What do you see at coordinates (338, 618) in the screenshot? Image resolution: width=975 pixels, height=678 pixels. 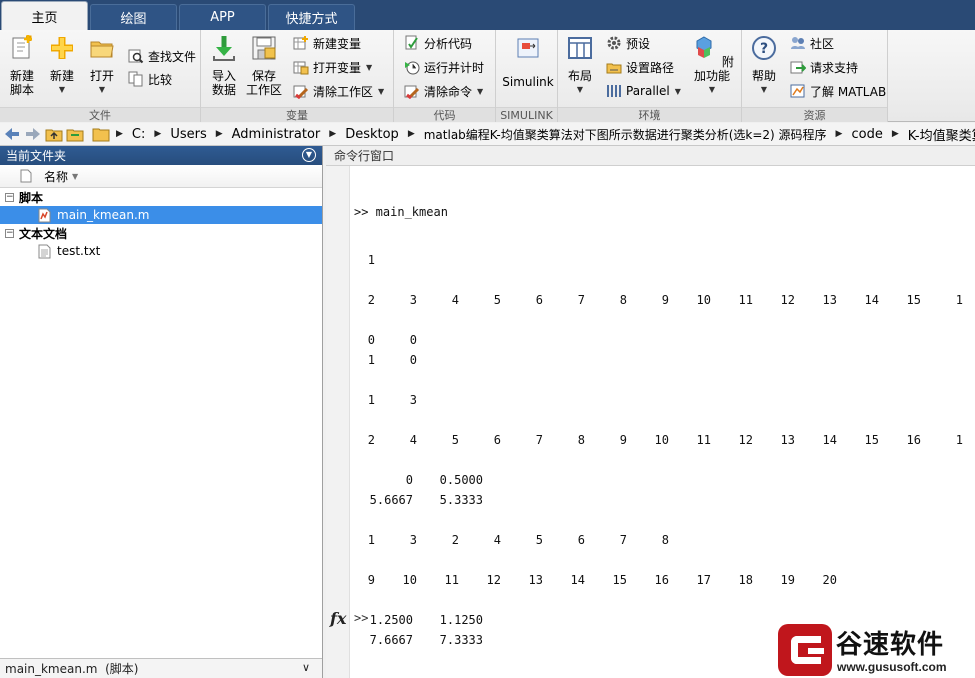 I see `function-browser-icon: fx` at bounding box center [338, 618].